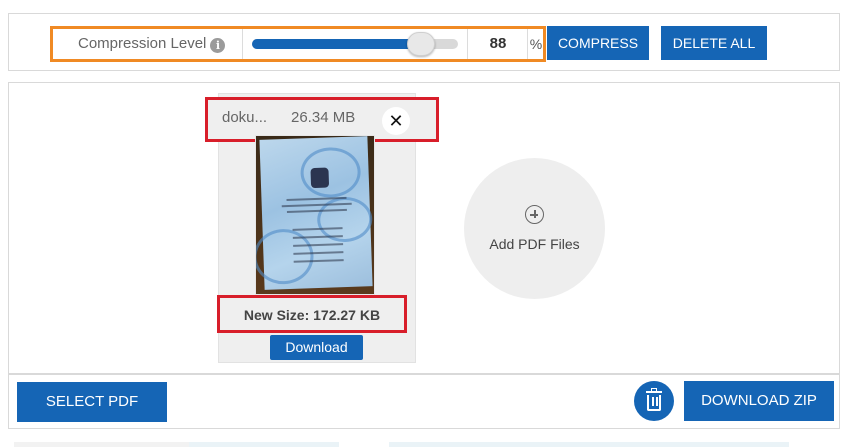 The width and height of the screenshot is (846, 447). I want to click on delete-all-button: DELETE ALL, so click(714, 43).